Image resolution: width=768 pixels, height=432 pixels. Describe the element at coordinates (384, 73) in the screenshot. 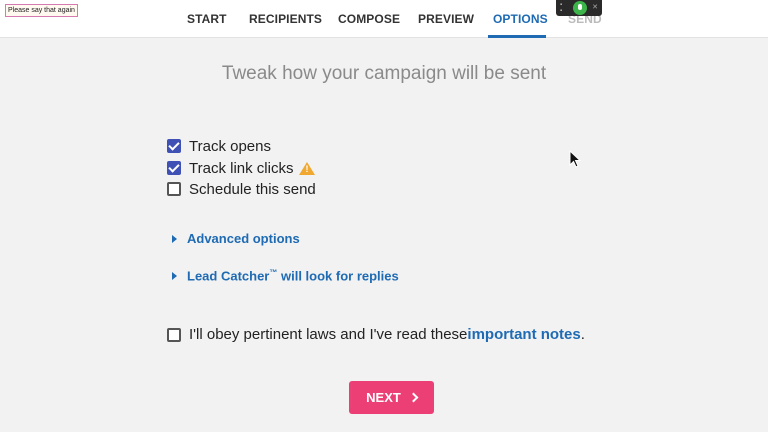

I see `page-title: Tweak how your campaign will be sent` at that location.